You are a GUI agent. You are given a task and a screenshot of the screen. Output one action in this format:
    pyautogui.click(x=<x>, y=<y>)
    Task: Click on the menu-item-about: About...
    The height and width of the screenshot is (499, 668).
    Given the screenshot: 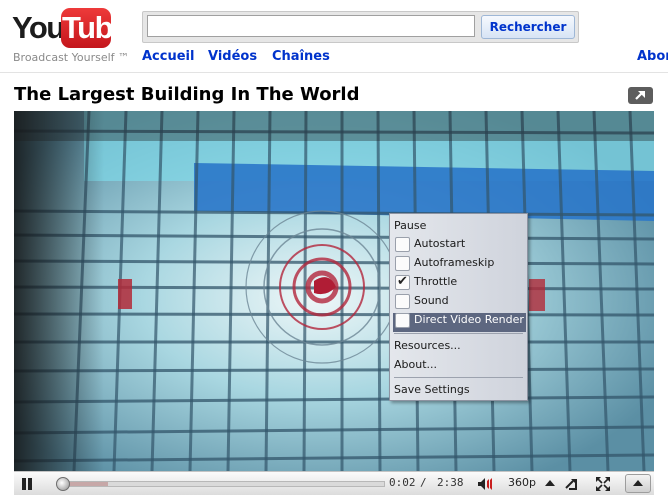 What is the action you would take?
    pyautogui.click(x=415, y=365)
    